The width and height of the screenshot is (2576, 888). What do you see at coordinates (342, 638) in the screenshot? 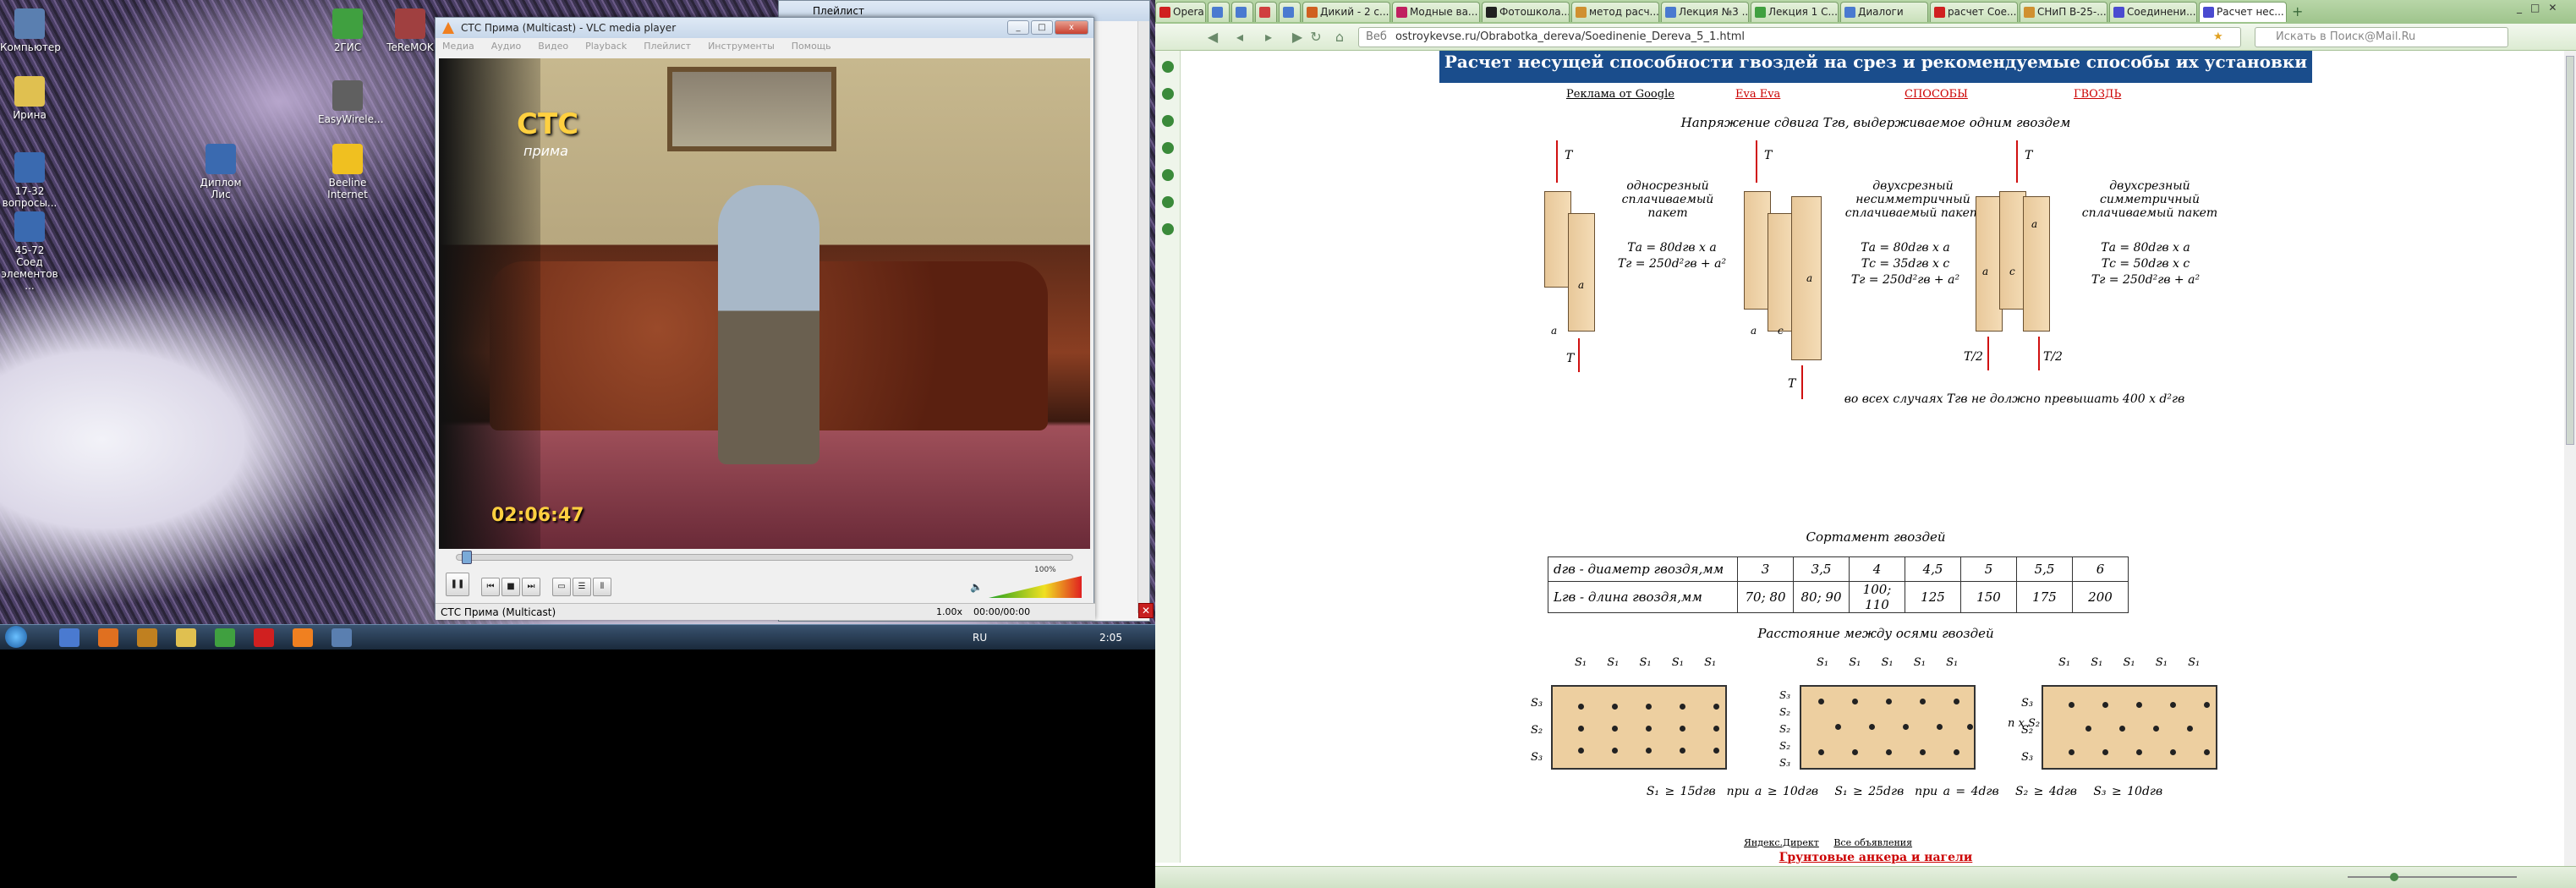
I see `taskbar-window-icon` at bounding box center [342, 638].